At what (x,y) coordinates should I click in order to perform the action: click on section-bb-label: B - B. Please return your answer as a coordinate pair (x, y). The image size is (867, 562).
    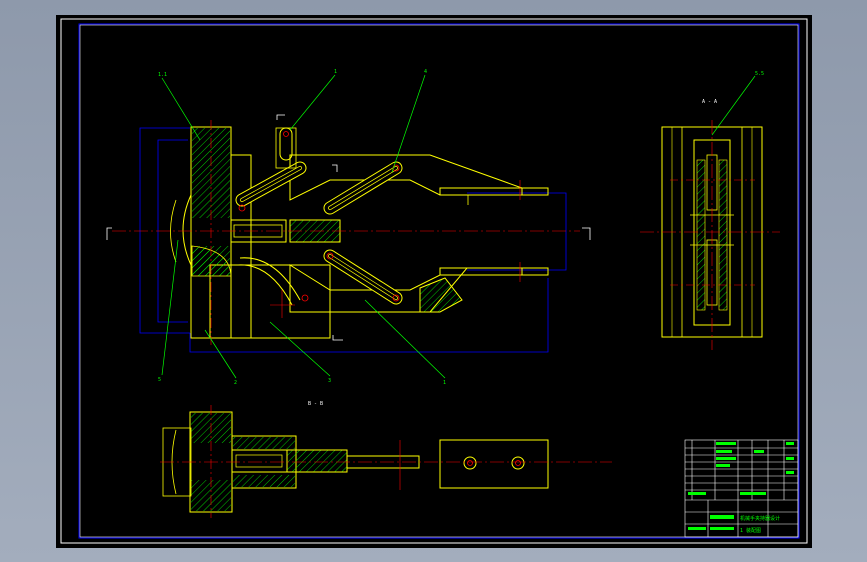
    Looking at the image, I should click on (315, 404).